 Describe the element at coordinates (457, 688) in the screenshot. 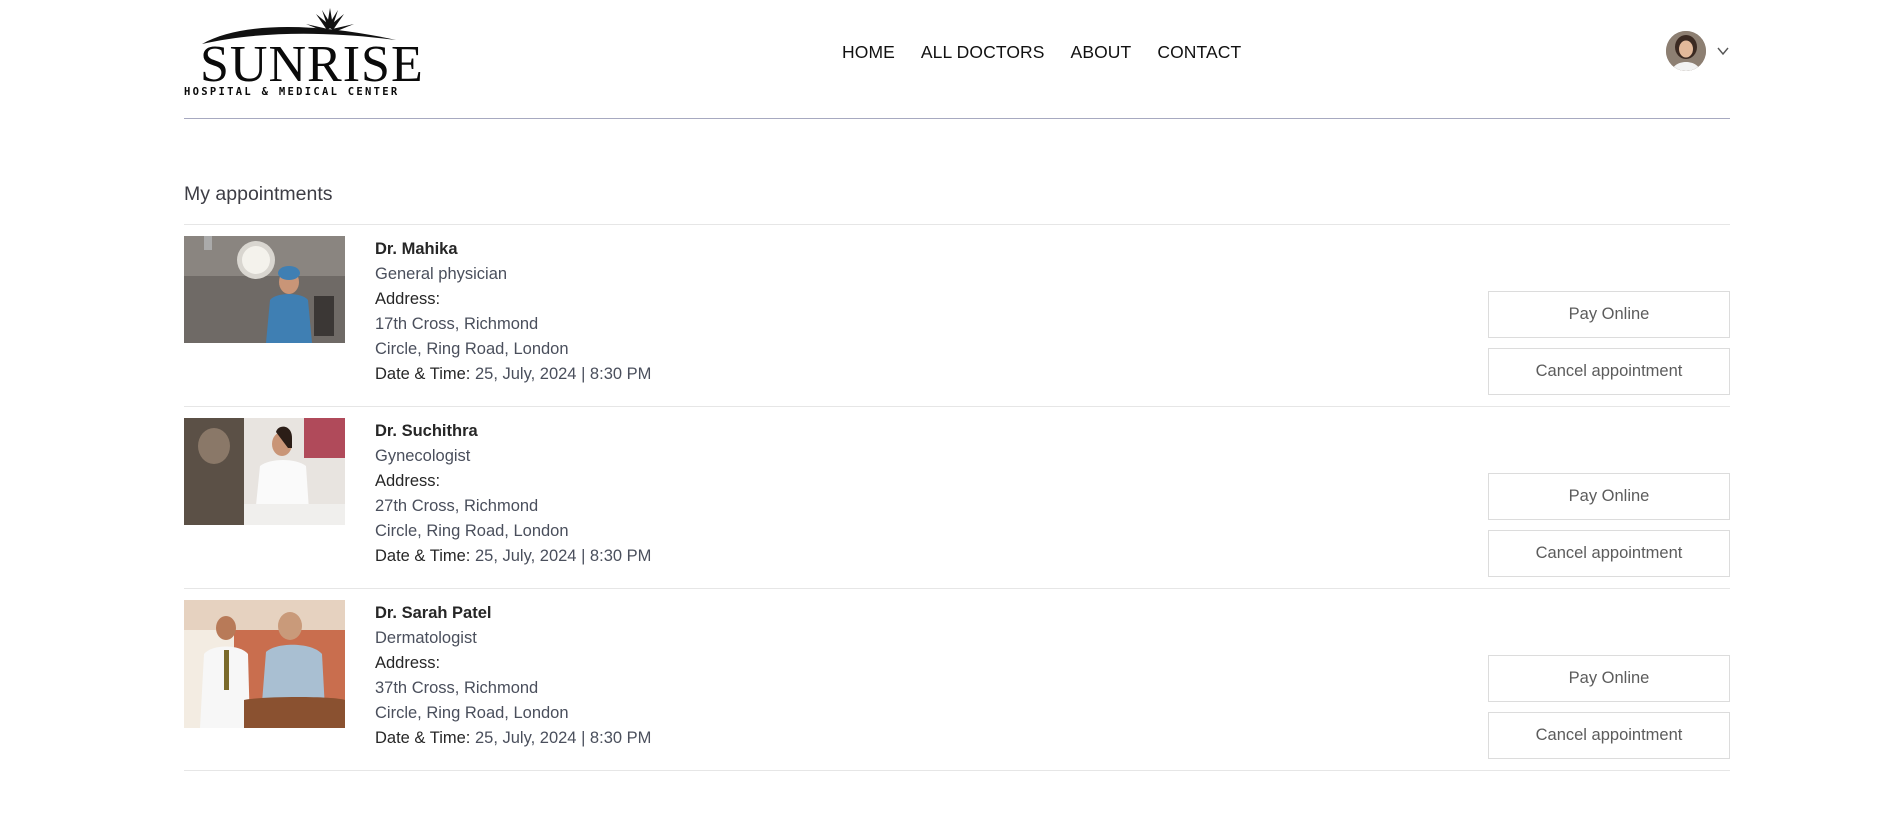

I see `address-line-1: 37th Cross, Richmond` at that location.